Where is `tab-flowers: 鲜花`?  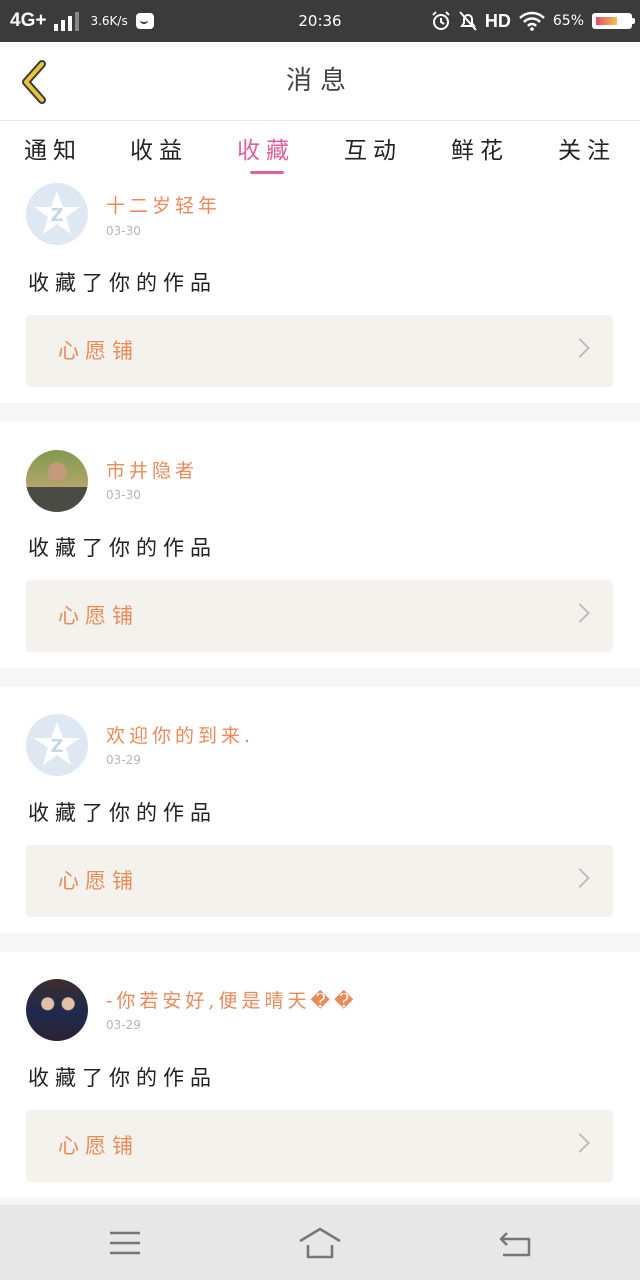
tab-flowers: 鲜花 is located at coordinates (480, 148).